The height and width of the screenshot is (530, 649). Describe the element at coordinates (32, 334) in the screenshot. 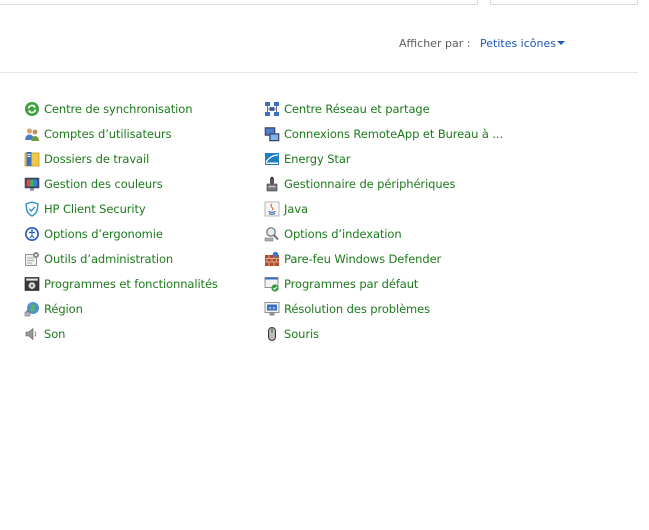

I see `speaker-icon` at that location.